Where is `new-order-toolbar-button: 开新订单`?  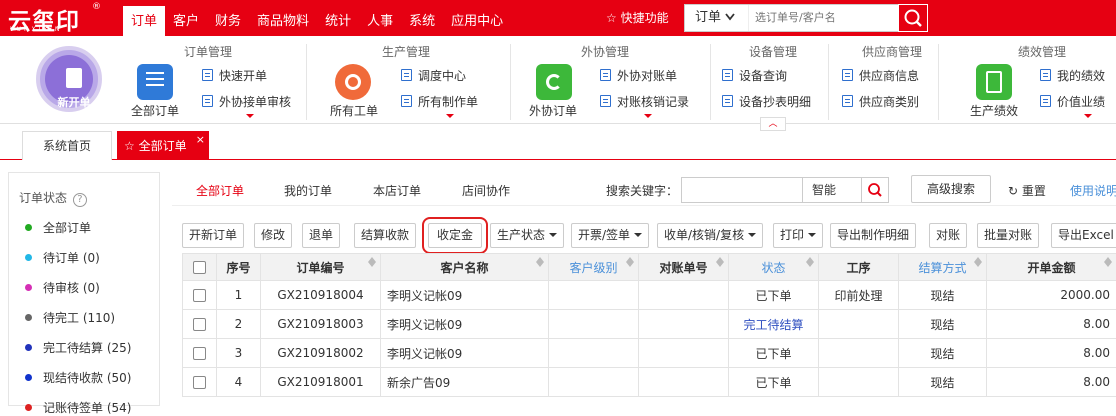
new-order-toolbar-button: 开新订单 is located at coordinates (213, 235).